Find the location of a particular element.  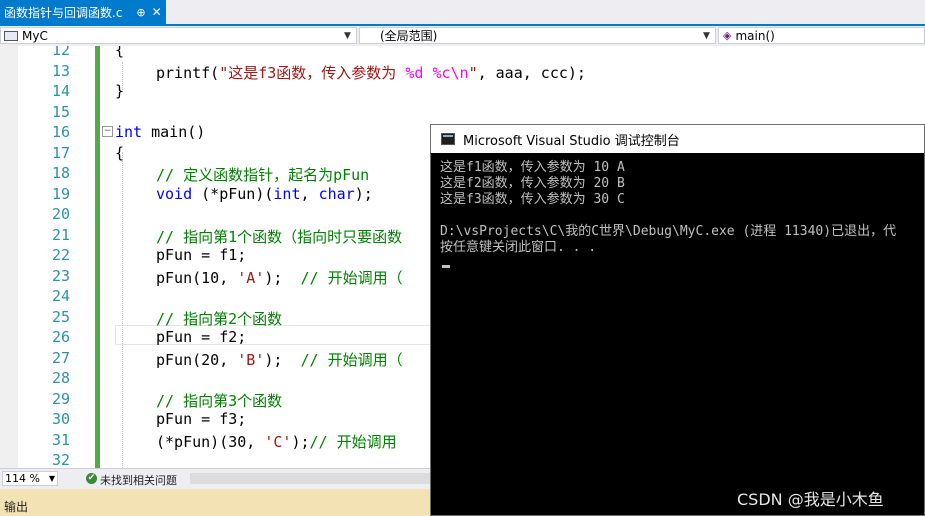

line-number: 24 is located at coordinates (60, 296).